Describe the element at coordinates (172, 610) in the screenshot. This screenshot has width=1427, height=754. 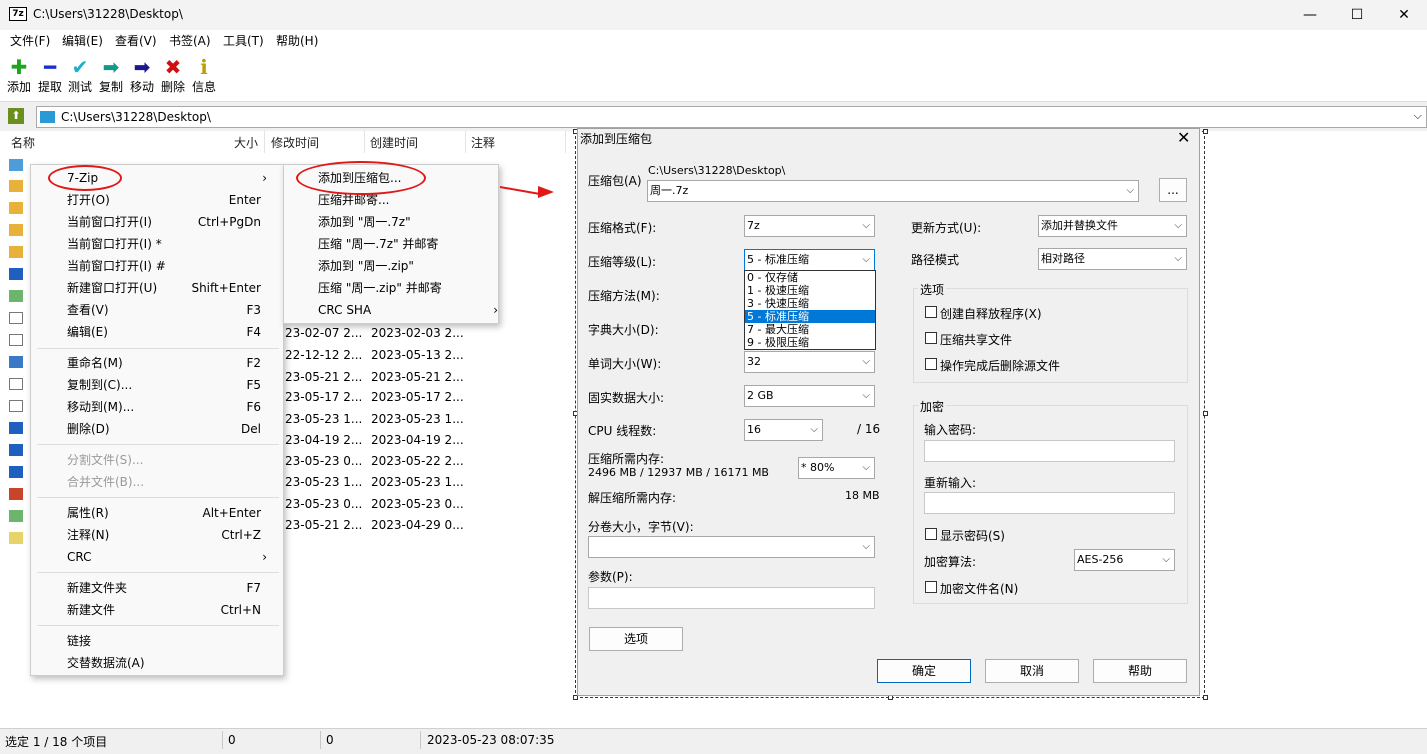
I see `menu-item-new-file: 新建文件 Ctrl+N` at that location.